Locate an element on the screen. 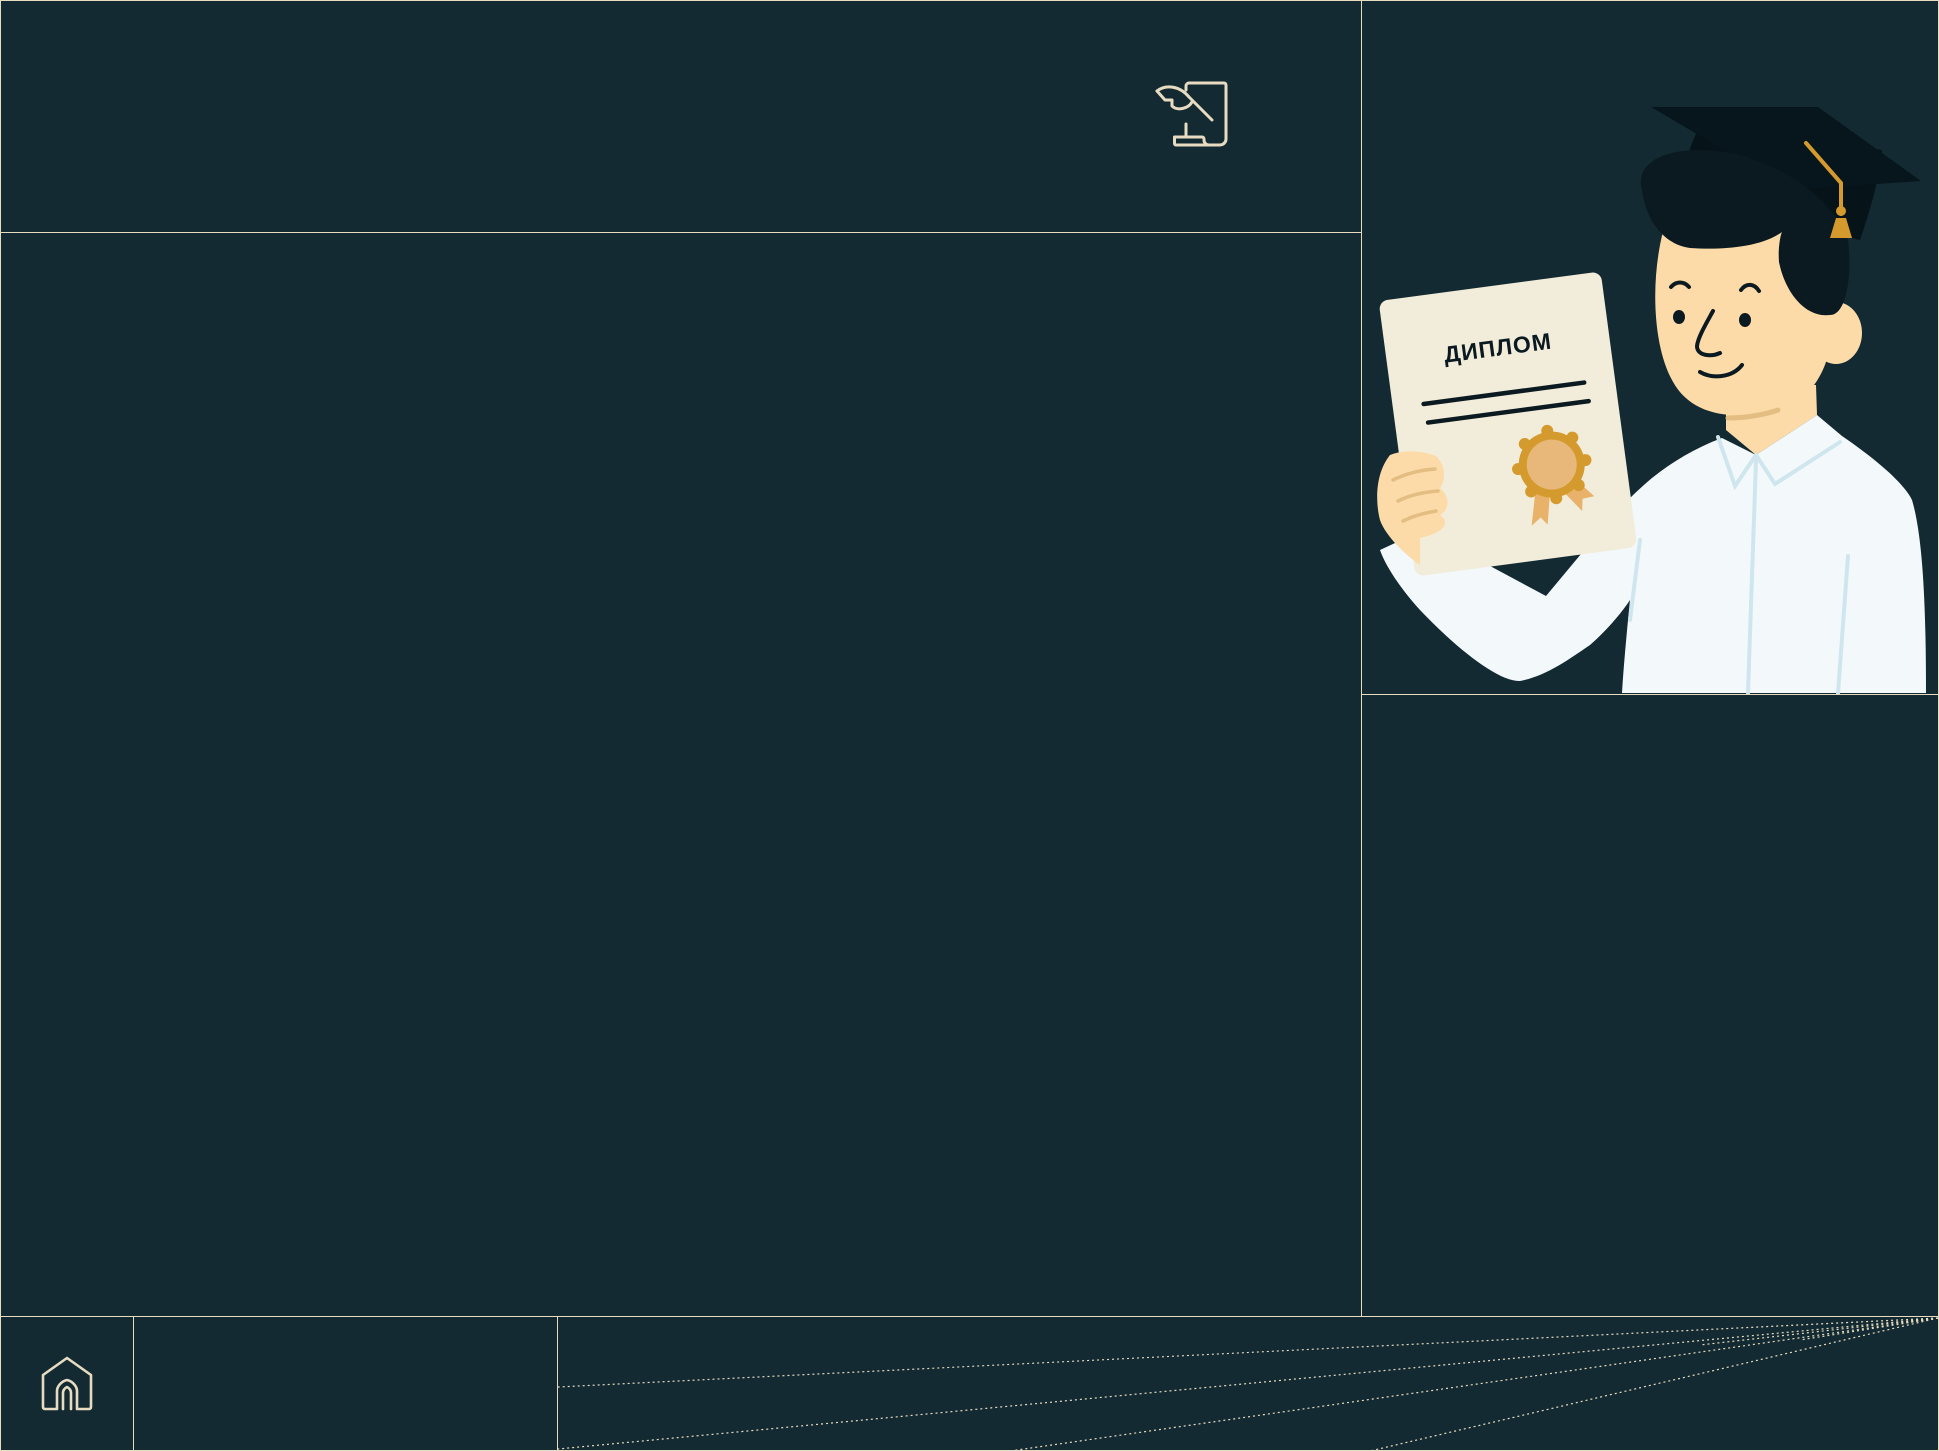 Image resolution: width=1939 pixels, height=1451 pixels. home-icon is located at coordinates (67, 1383).